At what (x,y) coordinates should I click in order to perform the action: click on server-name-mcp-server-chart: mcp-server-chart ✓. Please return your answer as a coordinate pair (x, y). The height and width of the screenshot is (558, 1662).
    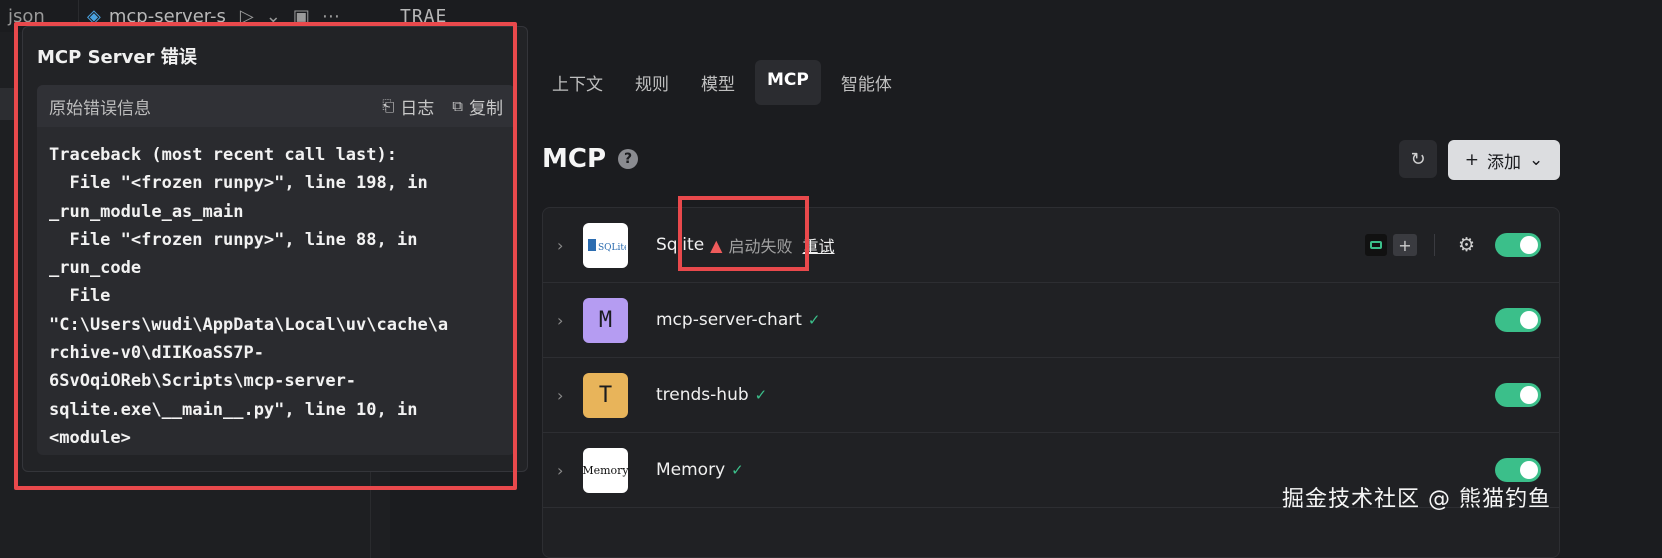
    Looking at the image, I should click on (738, 320).